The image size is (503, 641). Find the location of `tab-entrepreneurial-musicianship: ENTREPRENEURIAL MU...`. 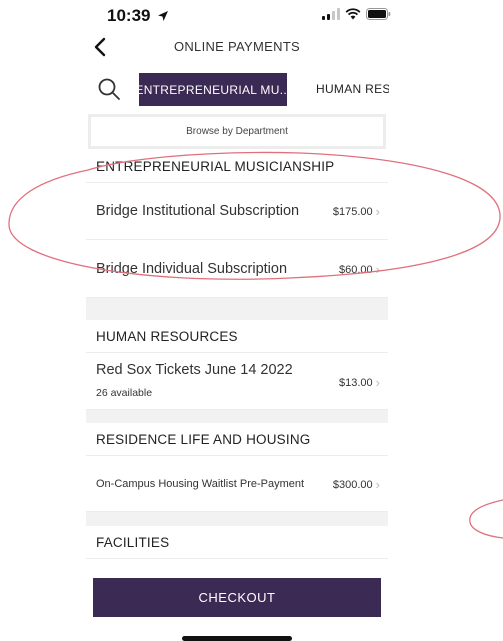

tab-entrepreneurial-musicianship: ENTREPRENEURIAL MU... is located at coordinates (212, 89).